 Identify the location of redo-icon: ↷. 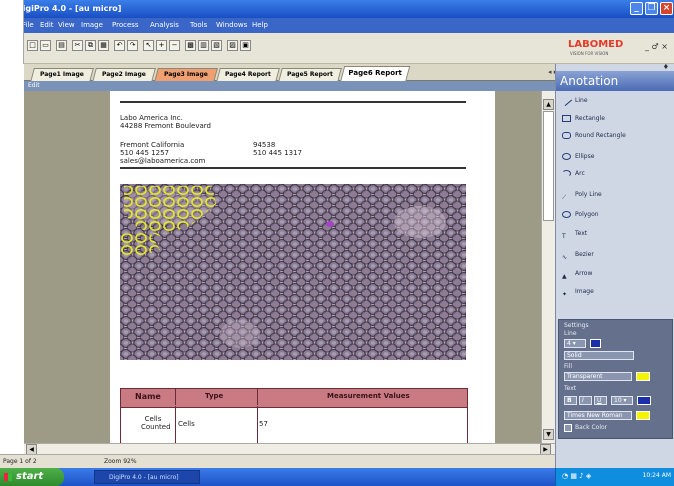
(132, 45).